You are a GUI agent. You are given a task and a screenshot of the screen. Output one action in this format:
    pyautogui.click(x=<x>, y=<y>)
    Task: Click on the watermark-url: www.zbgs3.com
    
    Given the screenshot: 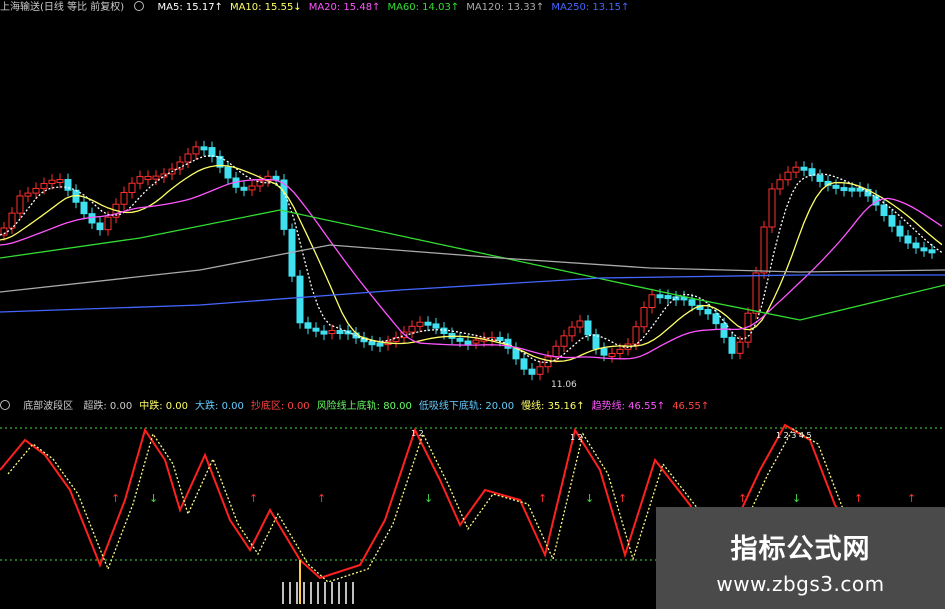 What is the action you would take?
    pyautogui.click(x=800, y=584)
    